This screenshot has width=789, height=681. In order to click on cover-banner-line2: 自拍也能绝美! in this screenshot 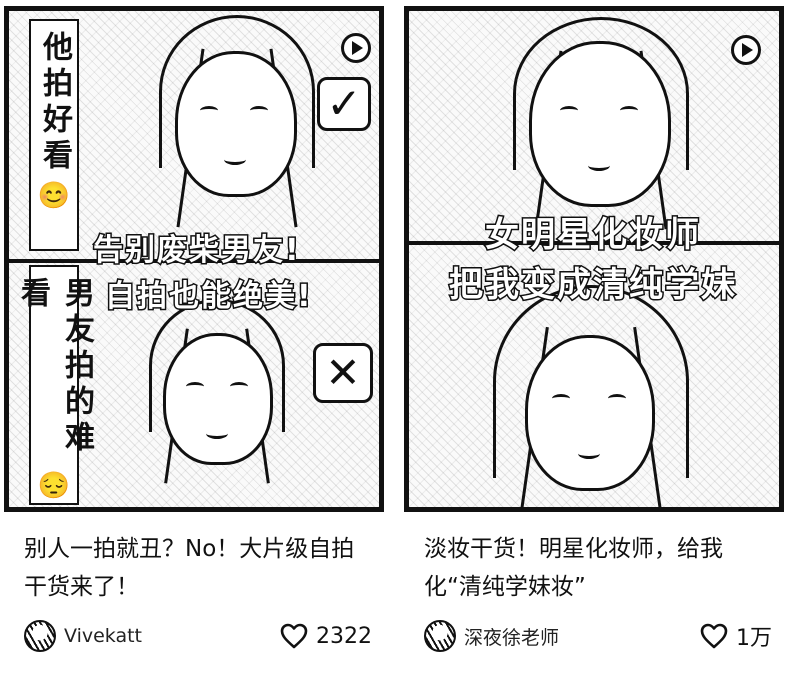, I will do `click(208, 297)`.